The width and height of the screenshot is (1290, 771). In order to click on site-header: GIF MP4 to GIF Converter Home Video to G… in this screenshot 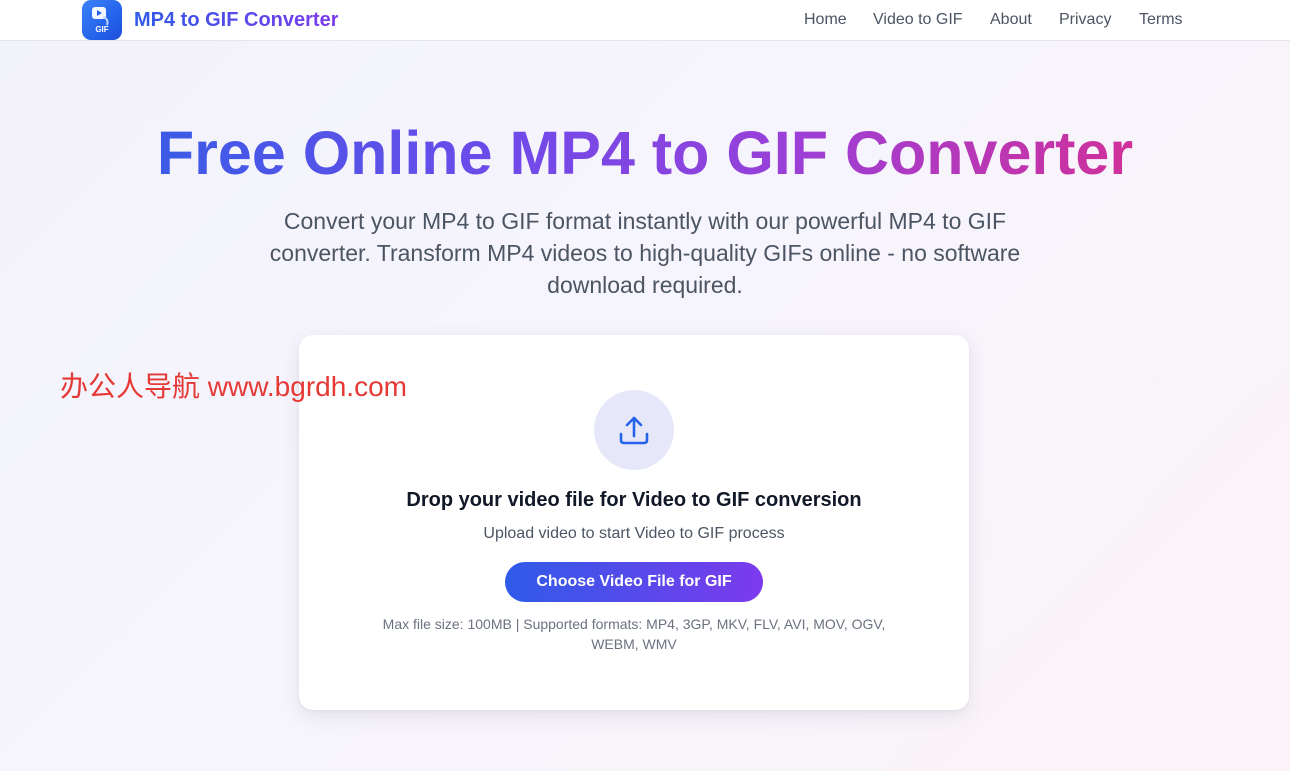, I will do `click(645, 20)`.